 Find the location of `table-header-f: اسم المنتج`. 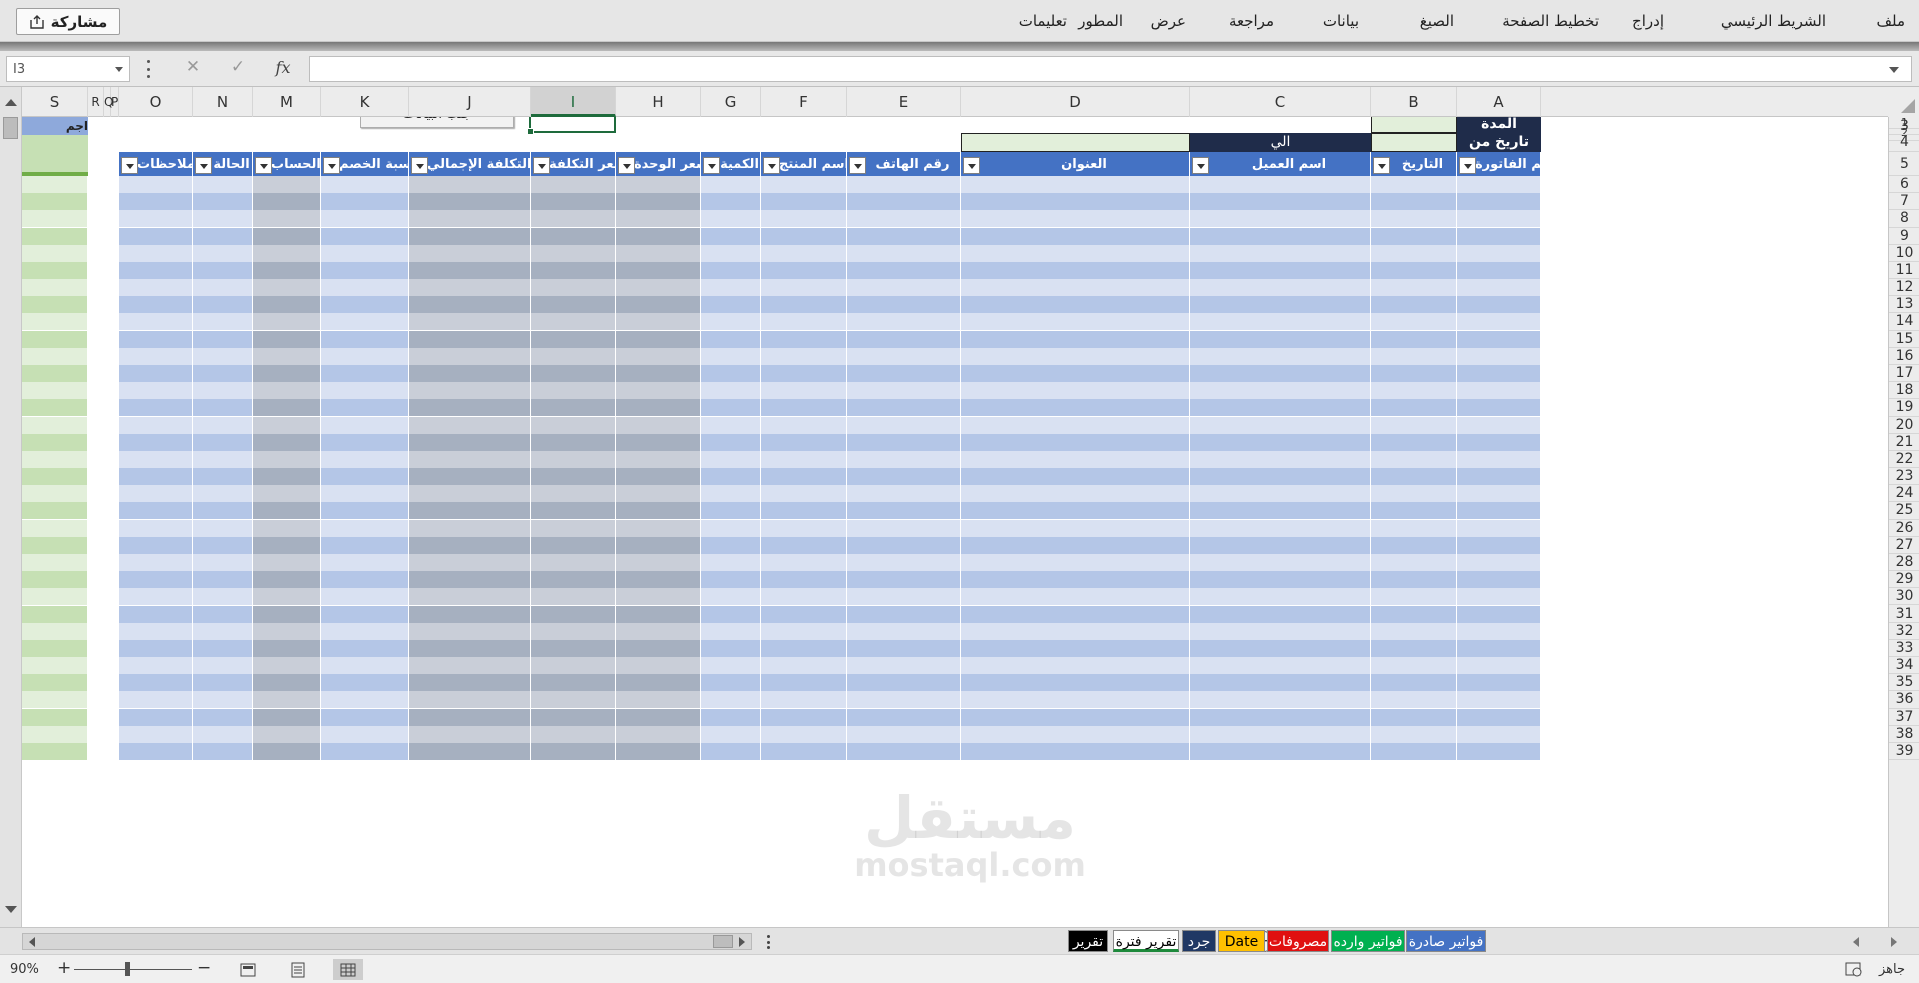

table-header-f: اسم المنتج is located at coordinates (804, 164).